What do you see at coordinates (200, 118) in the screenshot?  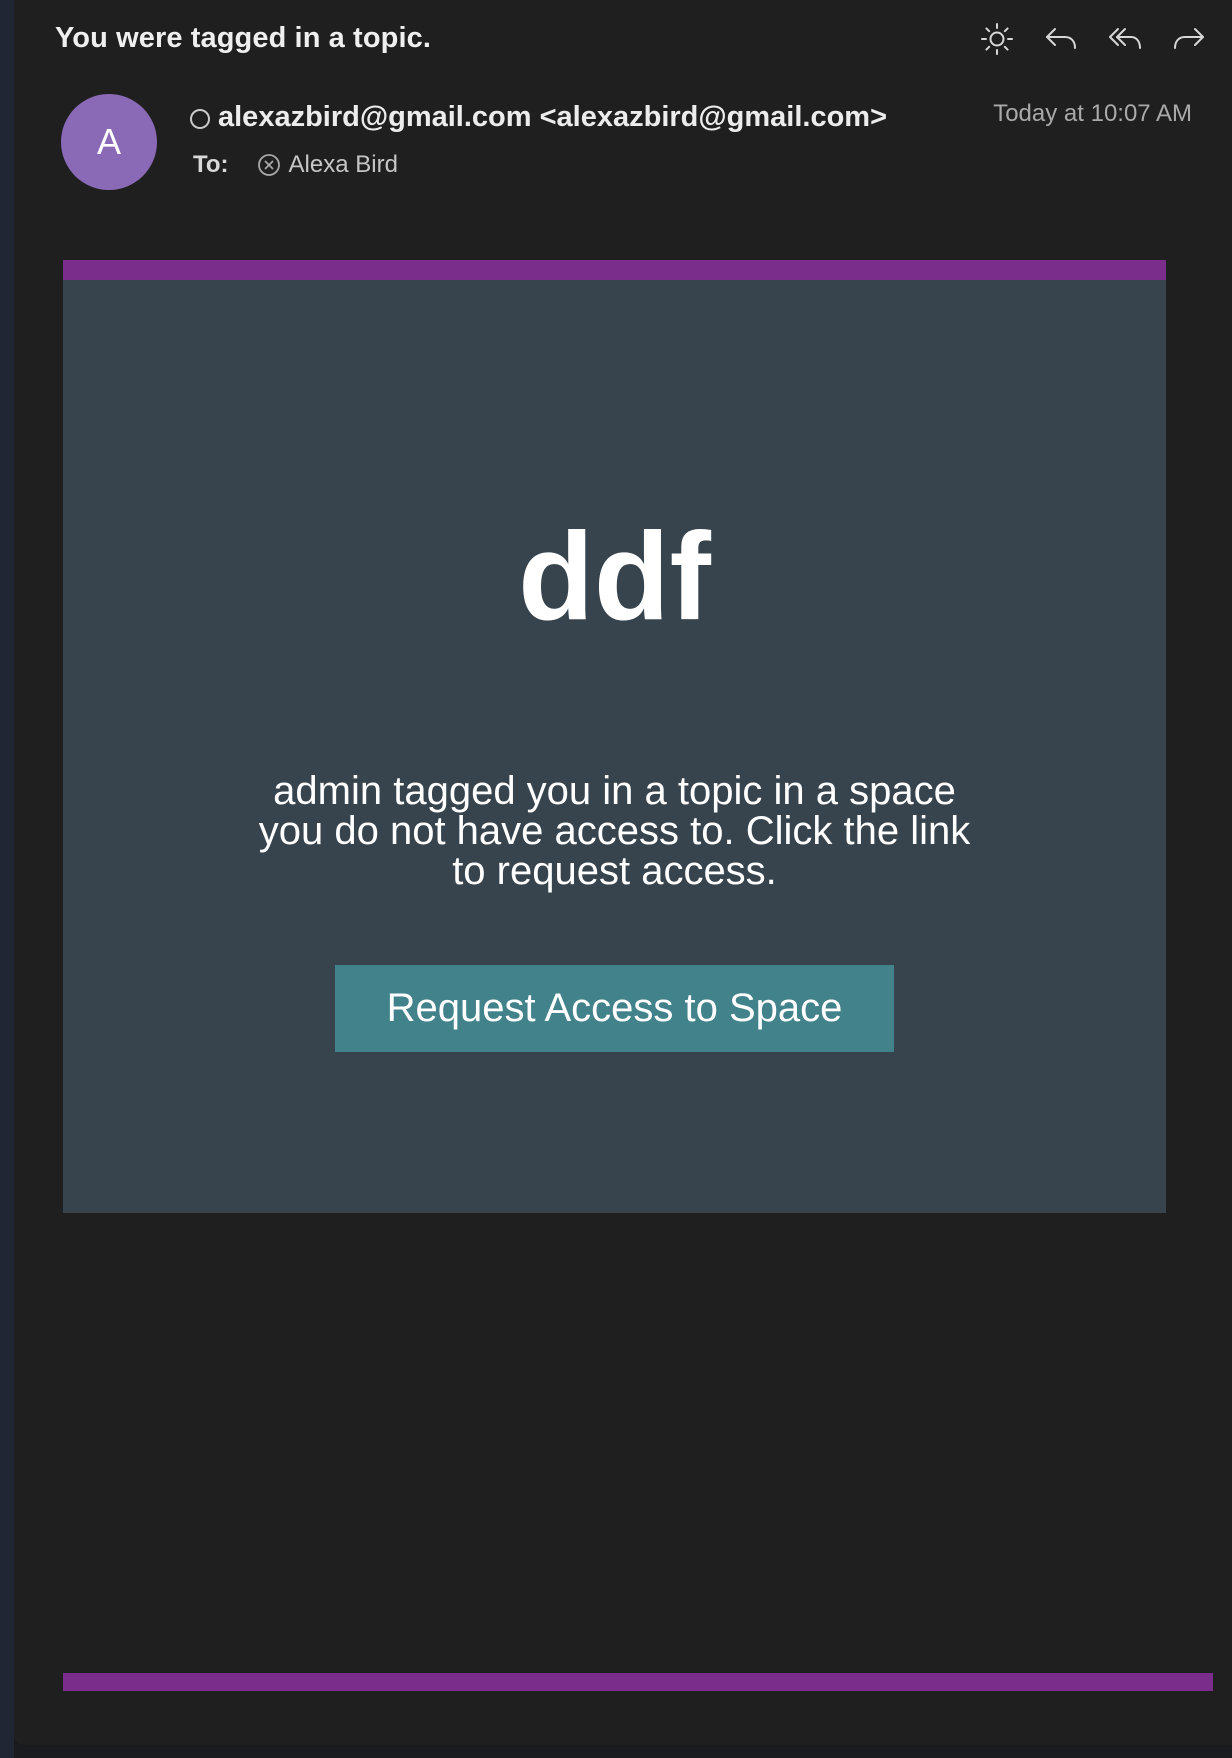 I see `unread-status-icon` at bounding box center [200, 118].